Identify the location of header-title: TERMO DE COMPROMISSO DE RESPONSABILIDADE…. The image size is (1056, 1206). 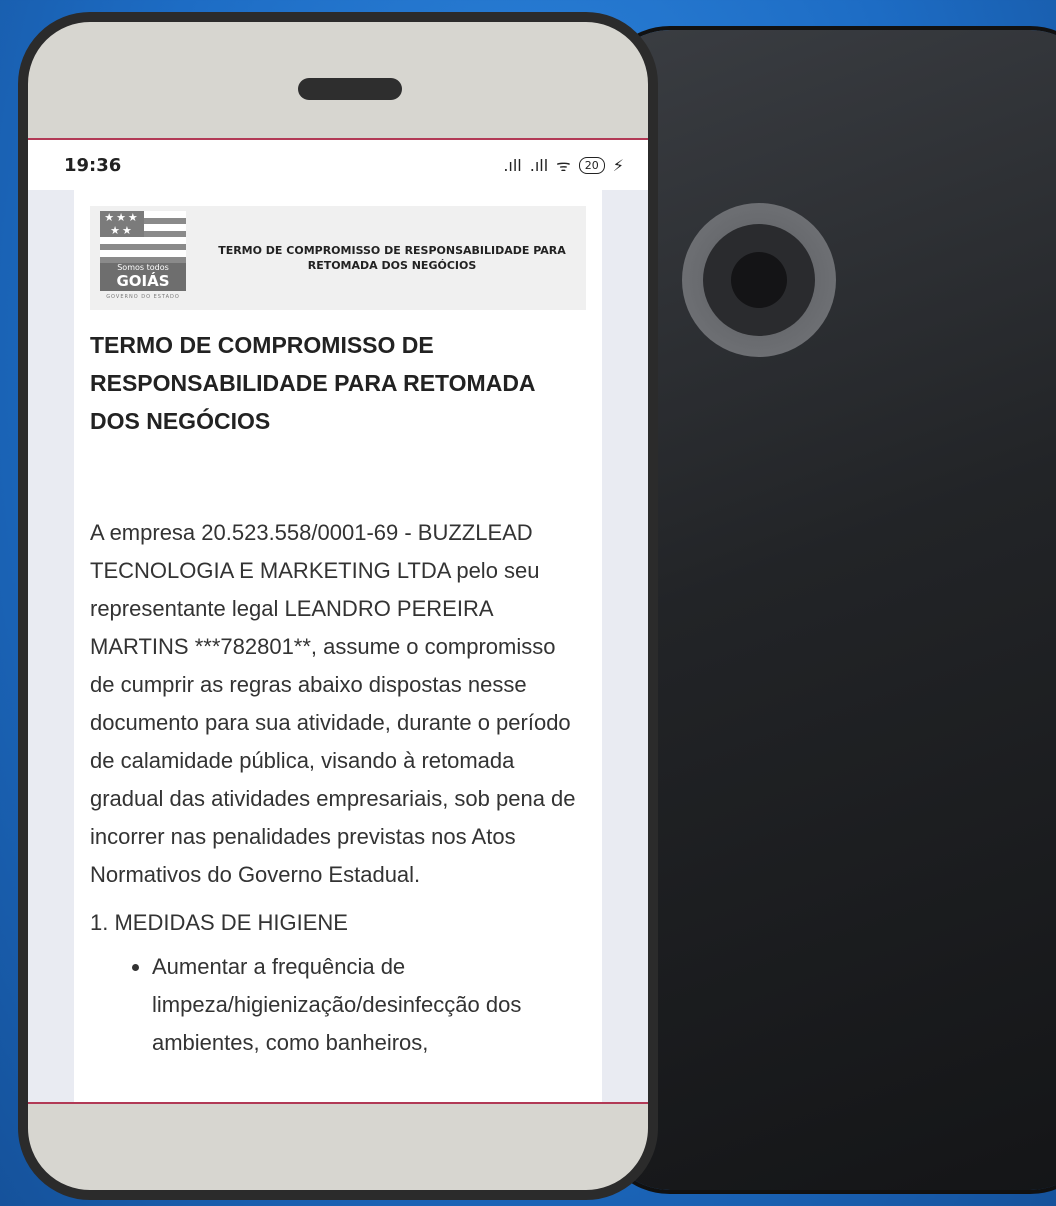
(392, 258).